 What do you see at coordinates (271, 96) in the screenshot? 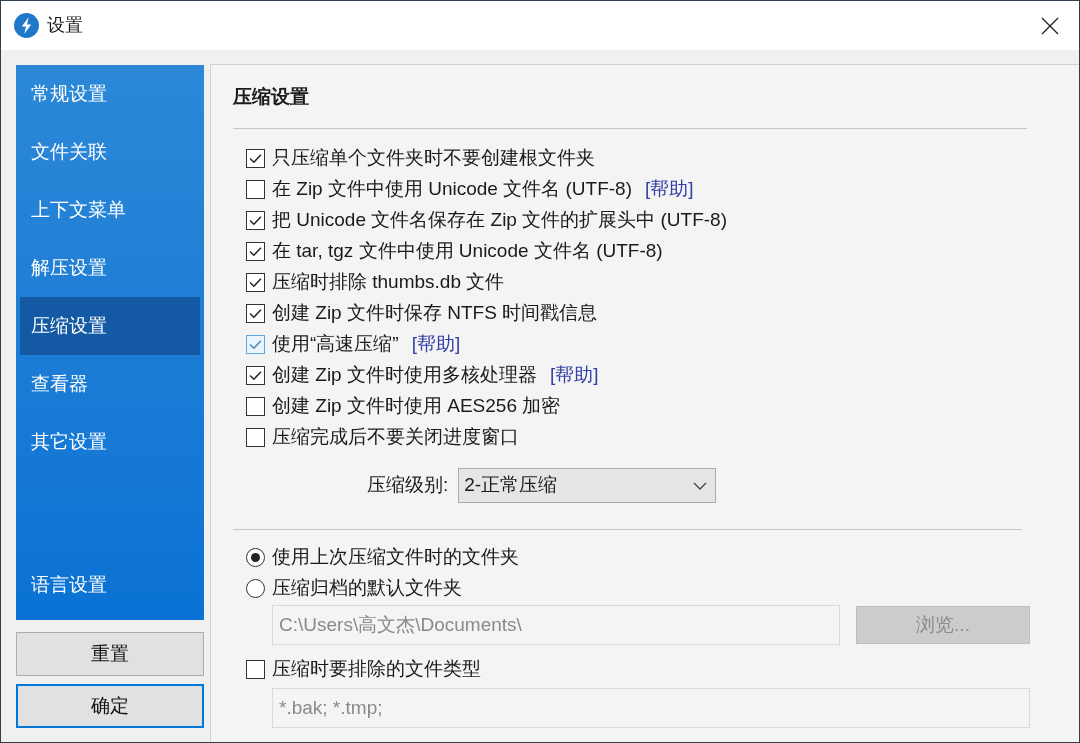
I see `section-title: 压缩设置` at bounding box center [271, 96].